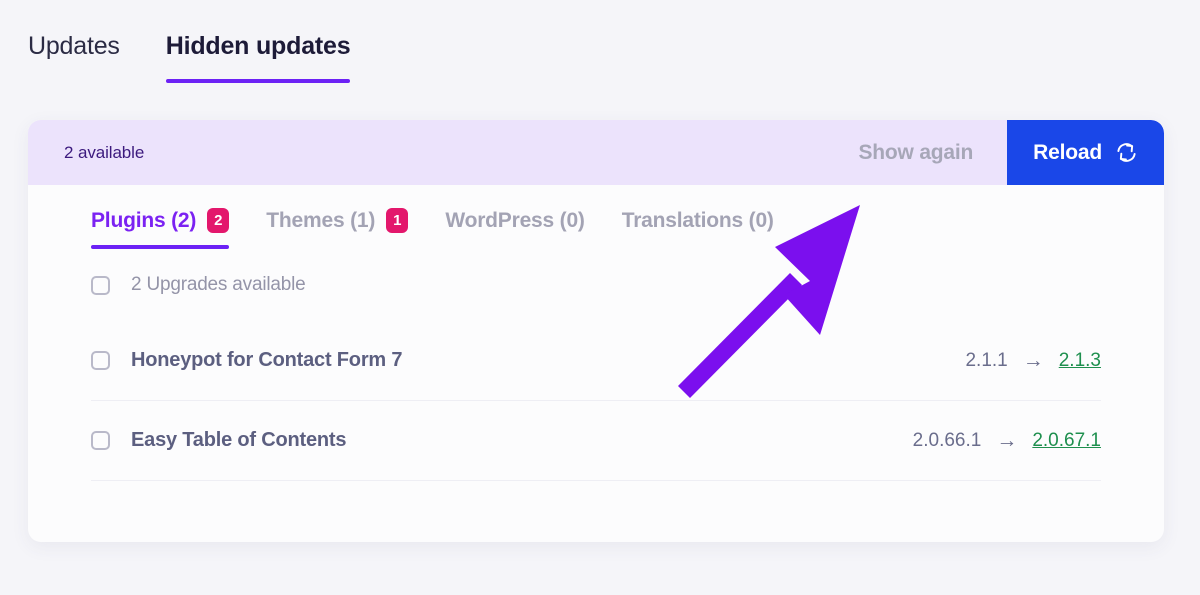  I want to click on new-version-link: 2.1.3, so click(1080, 361).